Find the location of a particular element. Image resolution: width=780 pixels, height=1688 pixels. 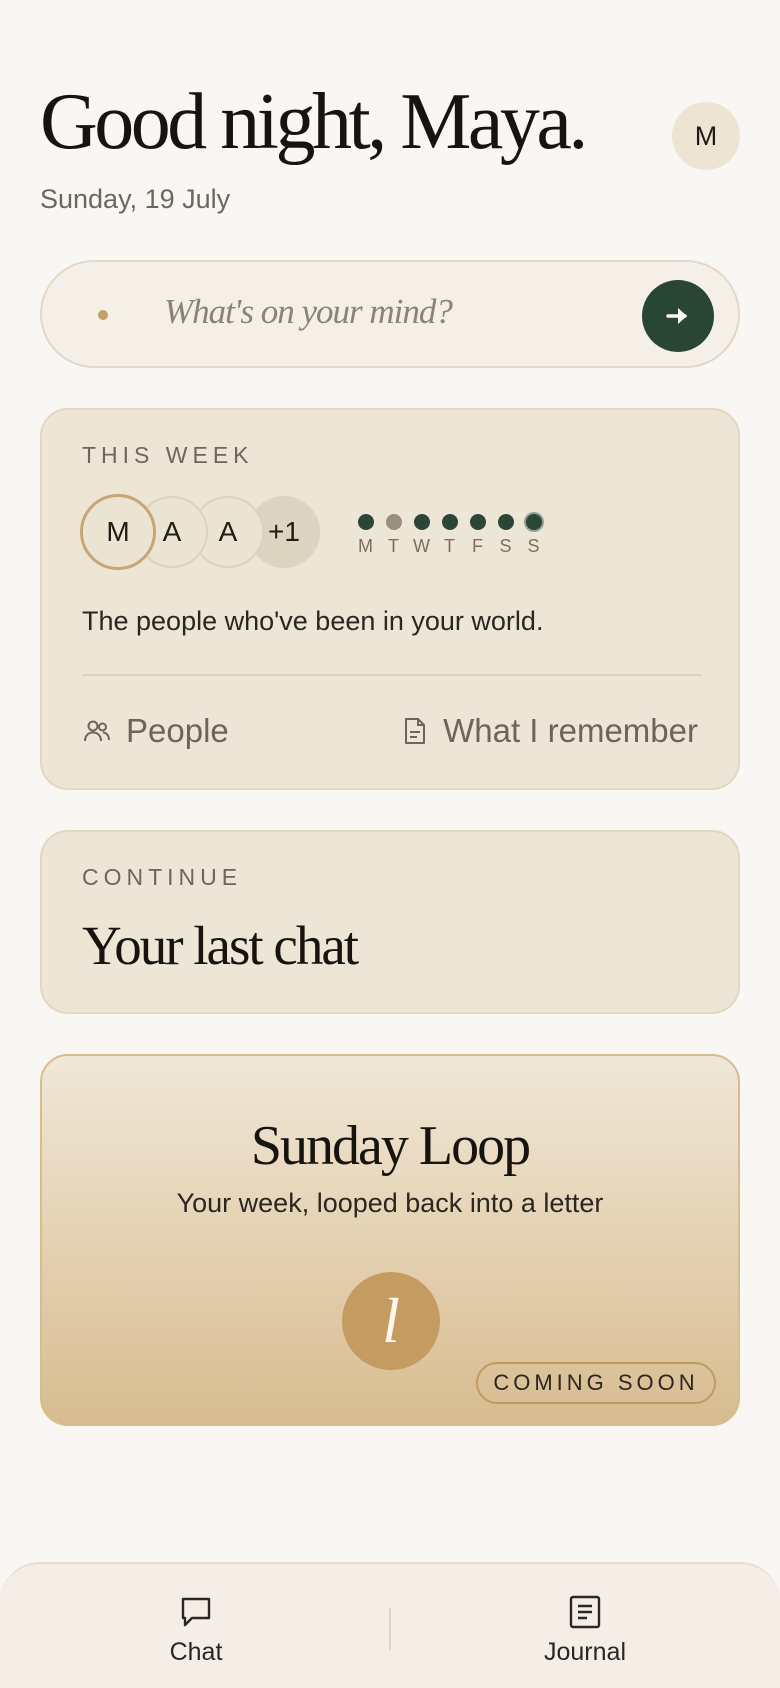

day-indicator: M is located at coordinates (366, 535).